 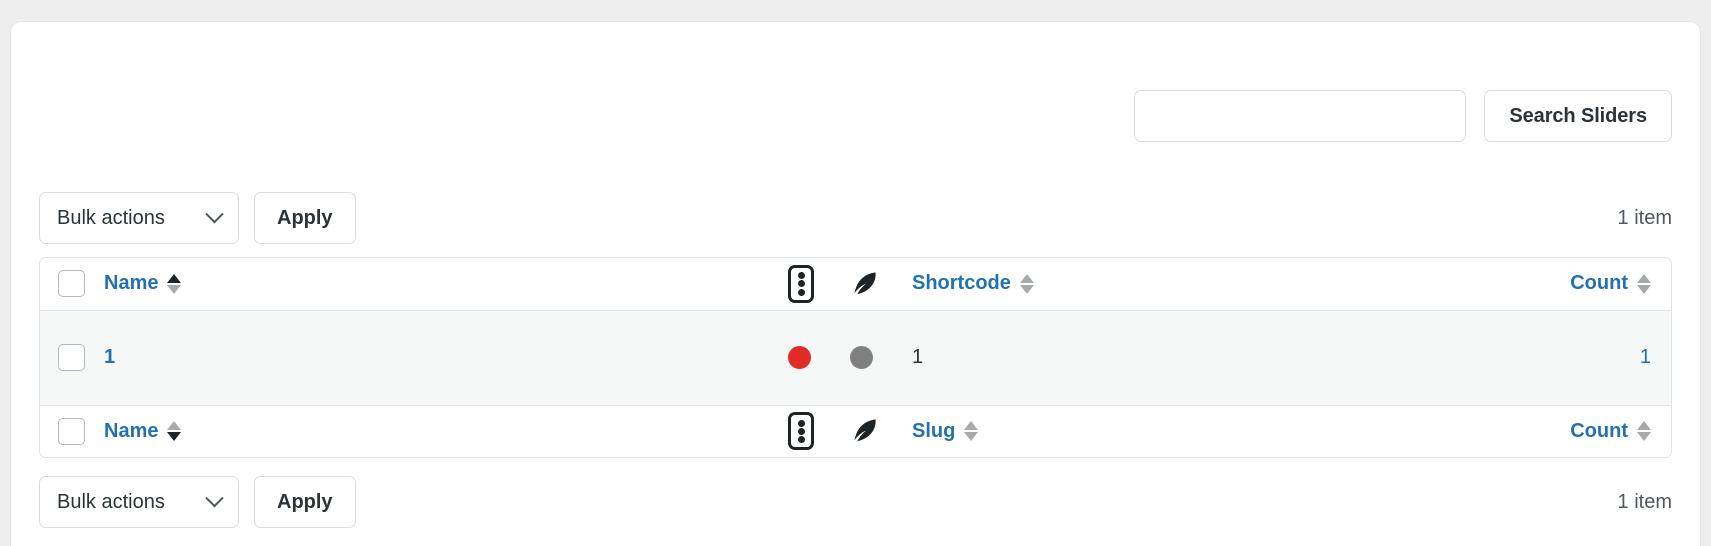 I want to click on bulk-actions-select-bottom-label: Bulk actions, so click(x=111, y=501).